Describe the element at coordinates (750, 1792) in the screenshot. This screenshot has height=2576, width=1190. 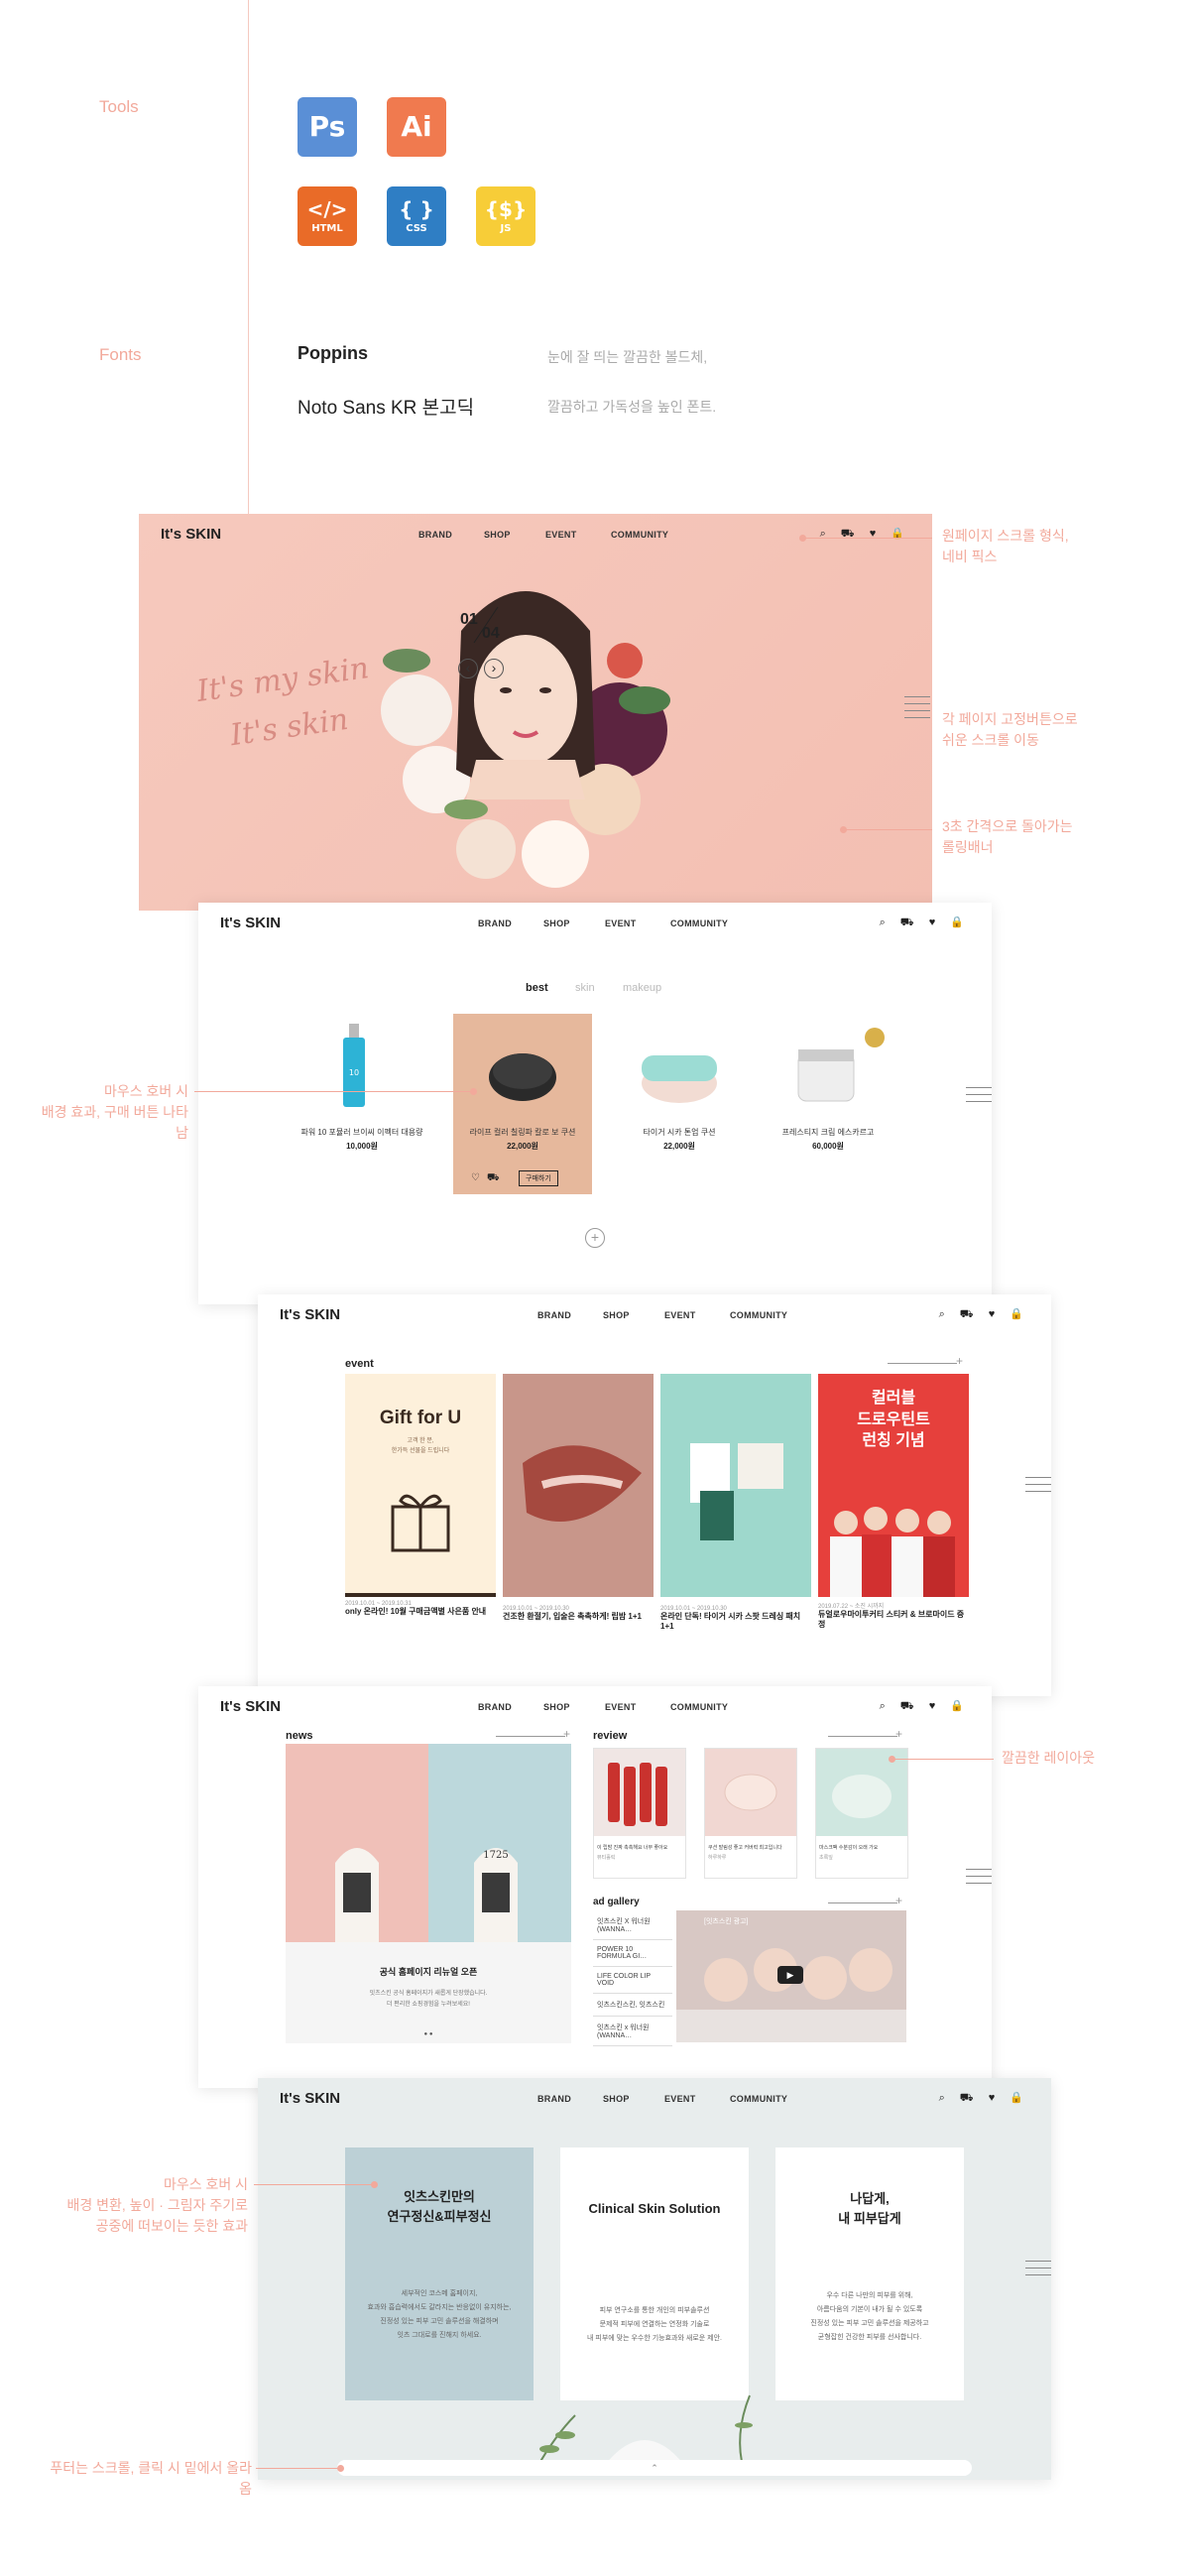
I see `review-image-cushion` at that location.